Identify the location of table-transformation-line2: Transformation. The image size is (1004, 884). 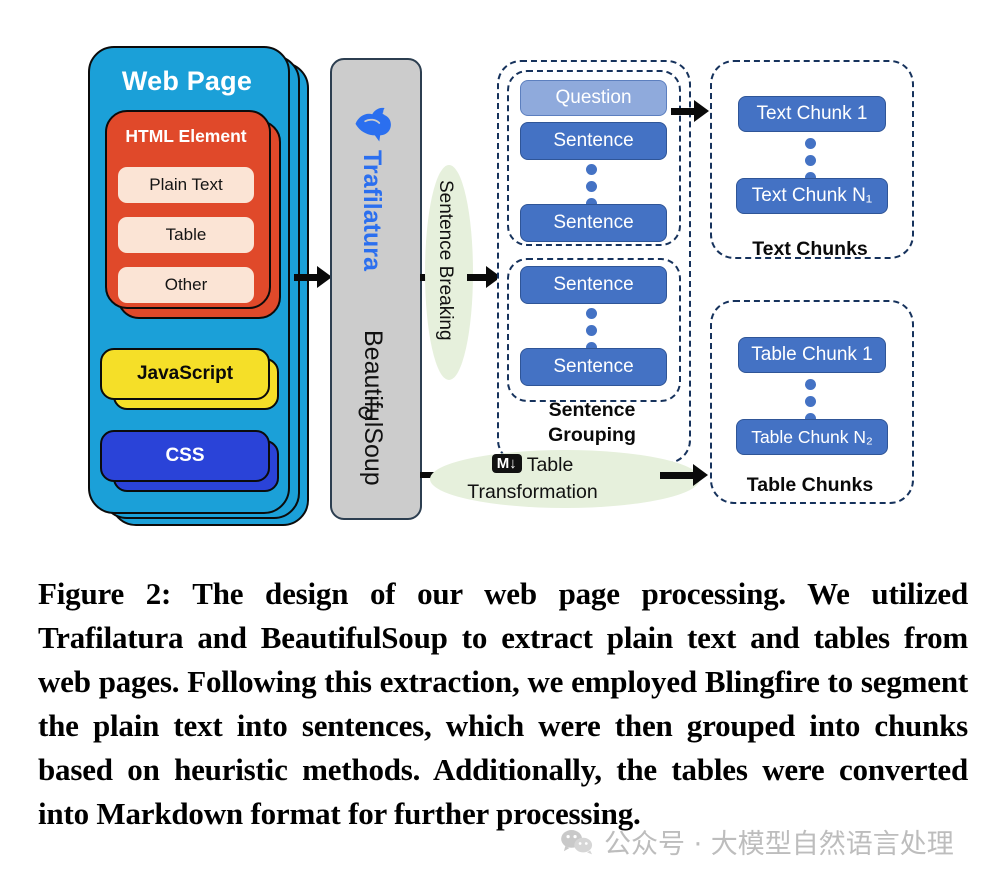
(532, 492).